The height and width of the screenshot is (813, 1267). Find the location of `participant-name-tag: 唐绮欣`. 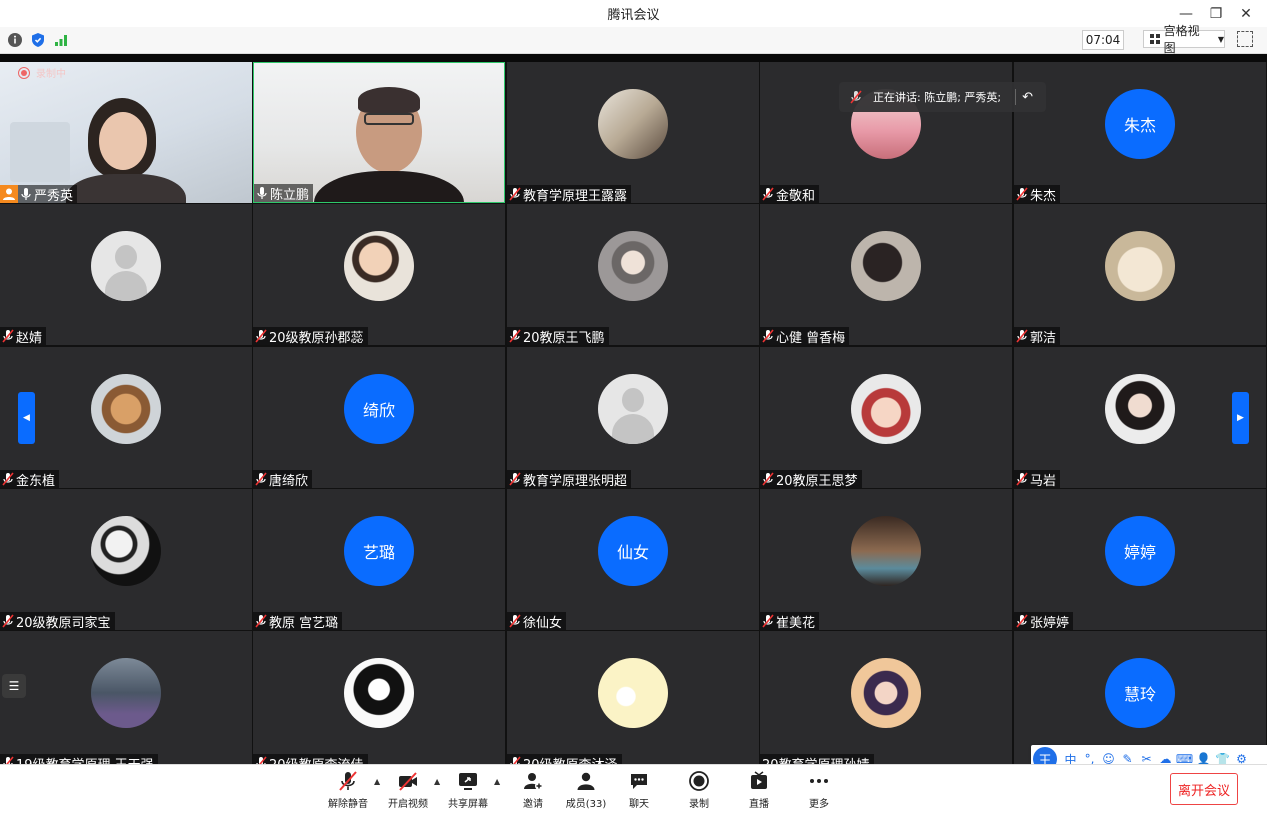

participant-name-tag: 唐绮欣 is located at coordinates (283, 479).